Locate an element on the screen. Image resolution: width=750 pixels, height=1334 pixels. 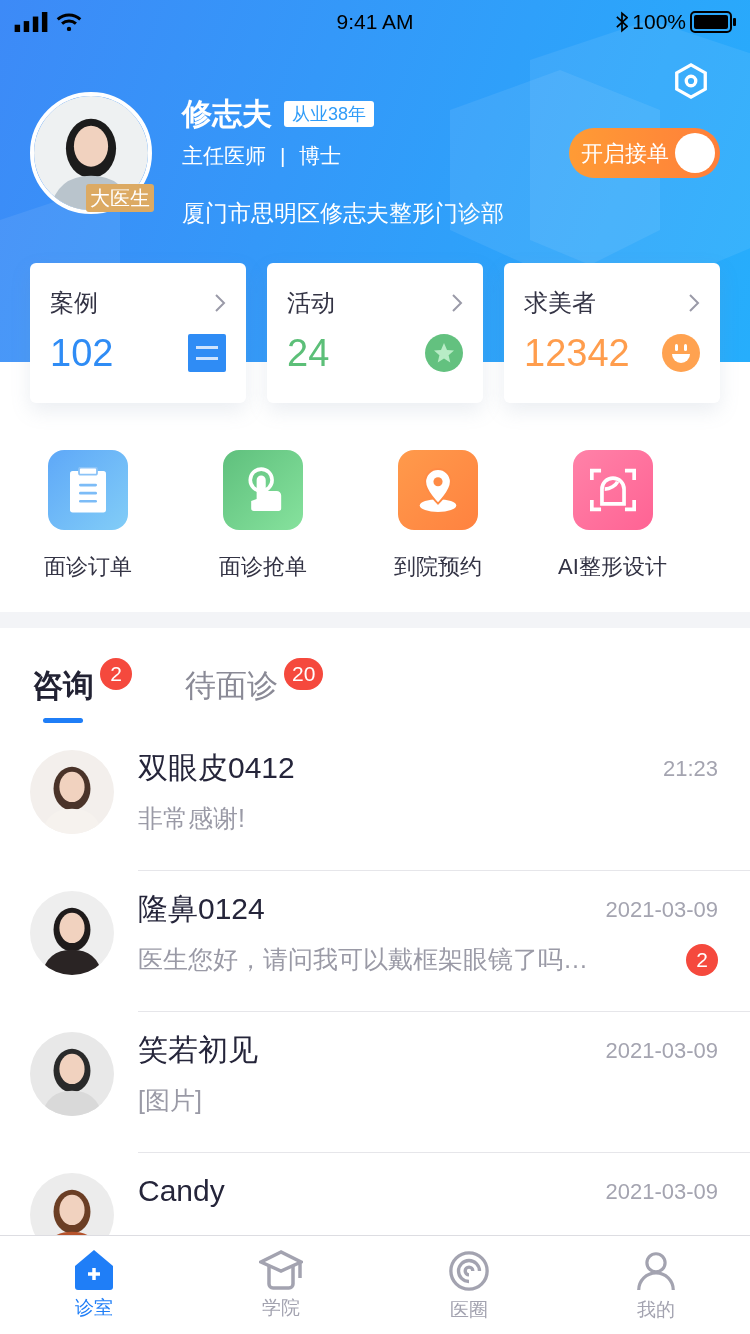
list-icon is located at coordinates (207, 353).